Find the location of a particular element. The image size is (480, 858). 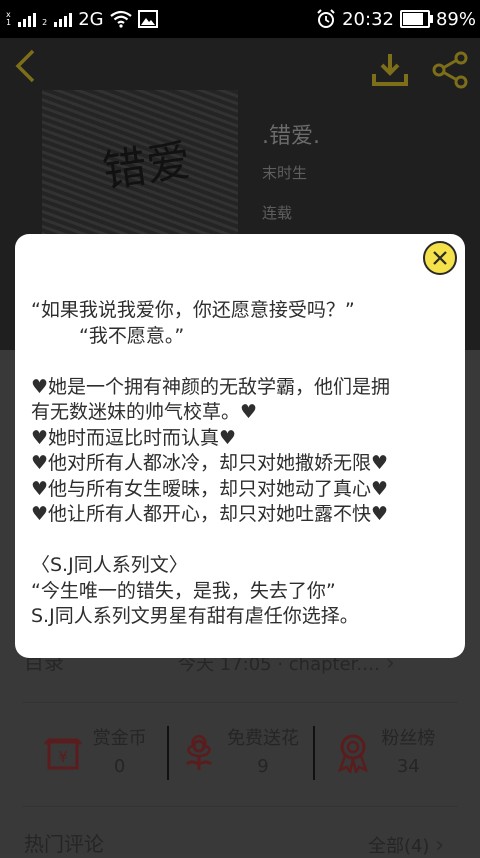

all-comments-link: 全部(4) › is located at coordinates (406, 845).